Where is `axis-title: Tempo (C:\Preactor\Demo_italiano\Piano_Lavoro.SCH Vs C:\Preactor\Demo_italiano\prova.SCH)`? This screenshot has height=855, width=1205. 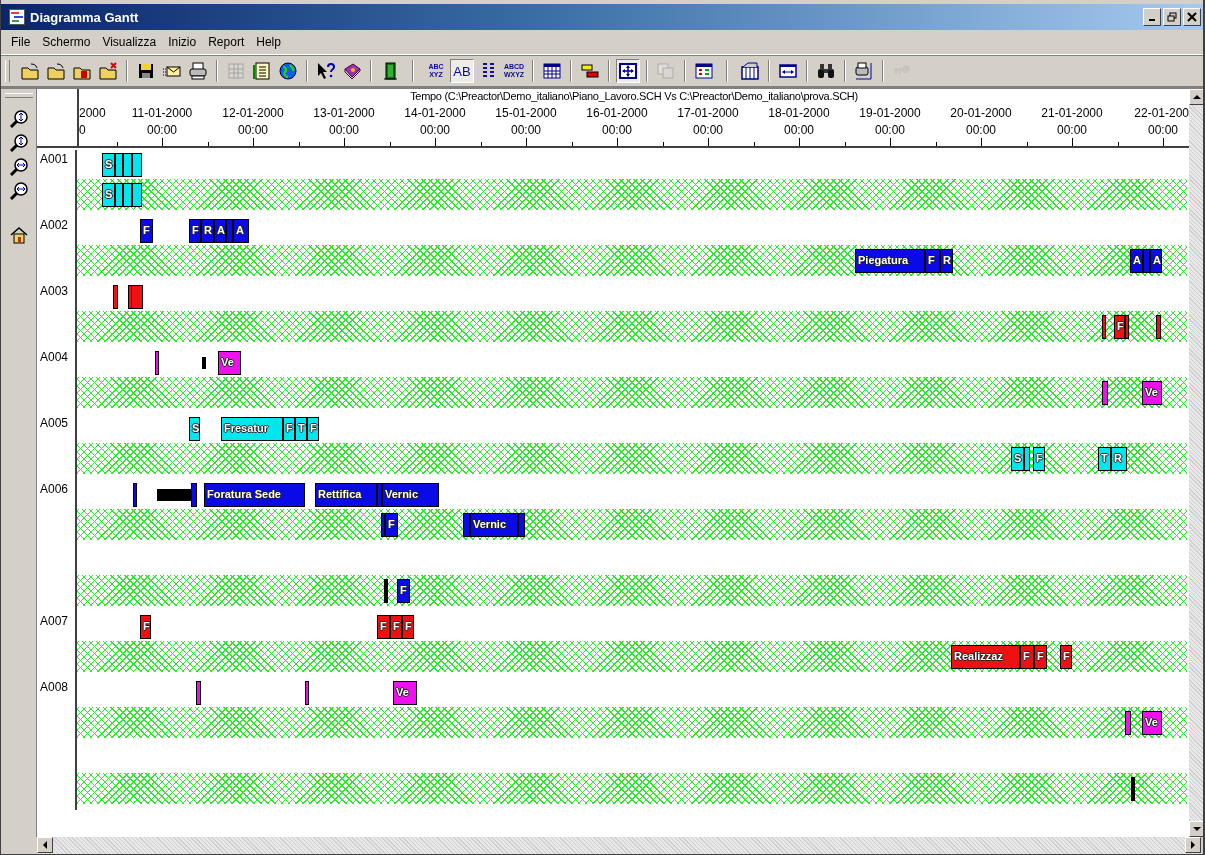
axis-title: Tempo (C:\Preactor\Demo_italiano\Piano_Lavoro.SCH Vs C:\Preactor\Demo_italiano\prova.SCH) is located at coordinates (634, 96).